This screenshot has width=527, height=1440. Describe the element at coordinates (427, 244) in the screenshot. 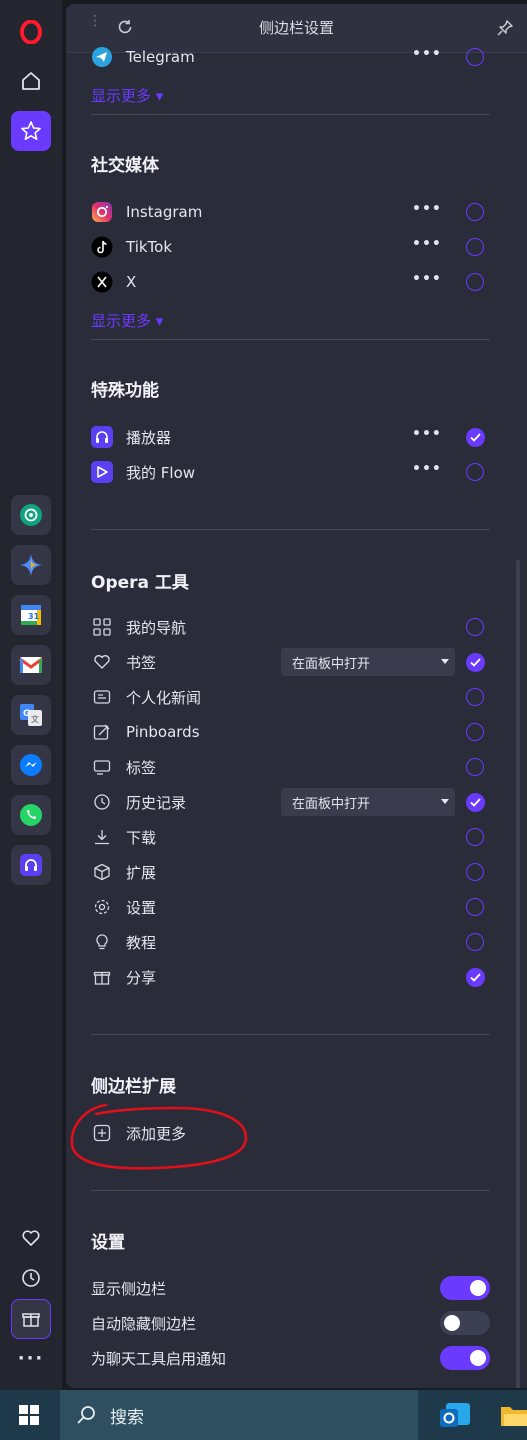

I see `tiktok-more-icon: •••` at that location.